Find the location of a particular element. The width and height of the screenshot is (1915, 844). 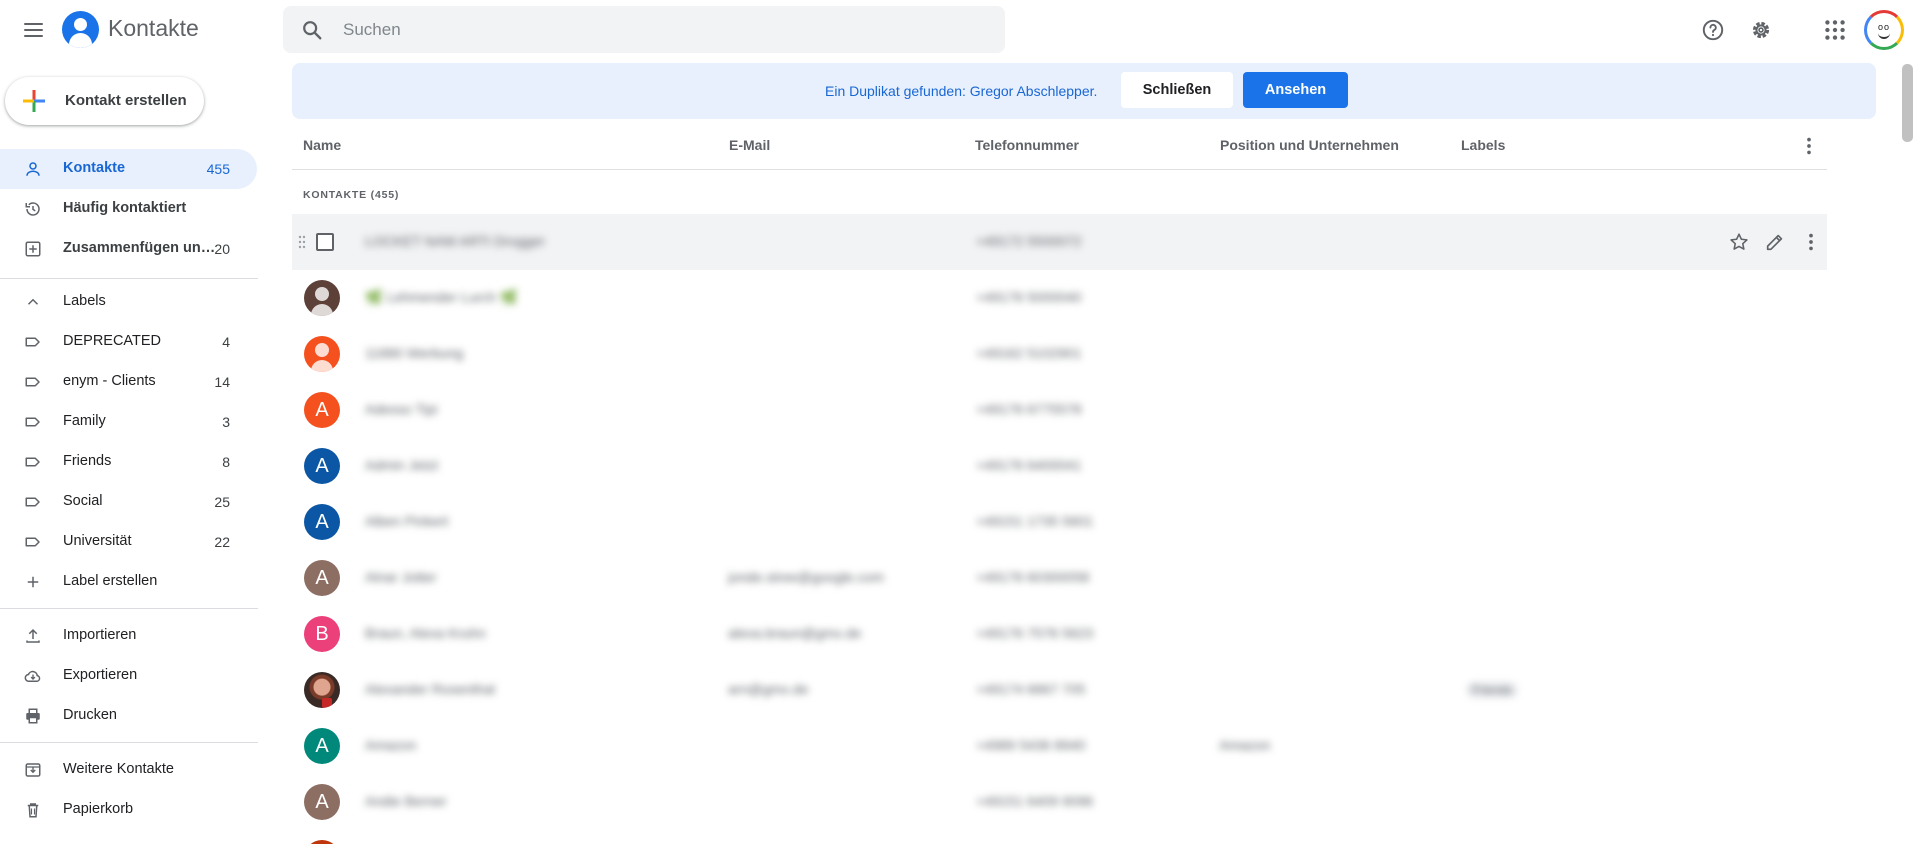

labels-toggle: Labels is located at coordinates (128, 302).